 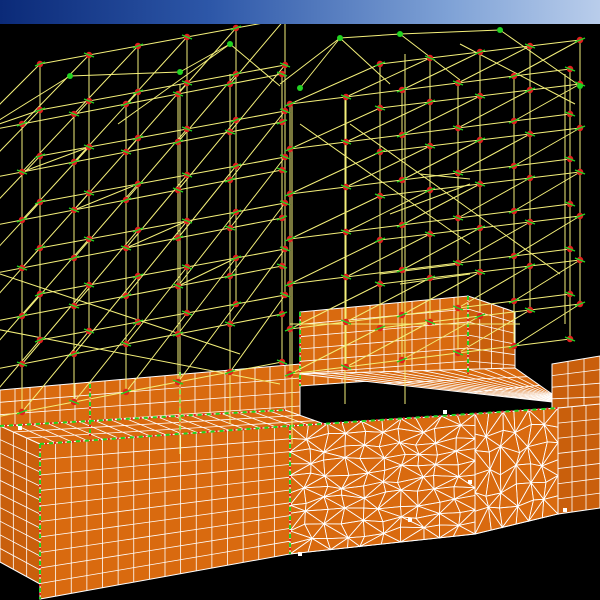 What do you see at coordinates (578, 459) in the screenshot?
I see `right-lower-face` at bounding box center [578, 459].